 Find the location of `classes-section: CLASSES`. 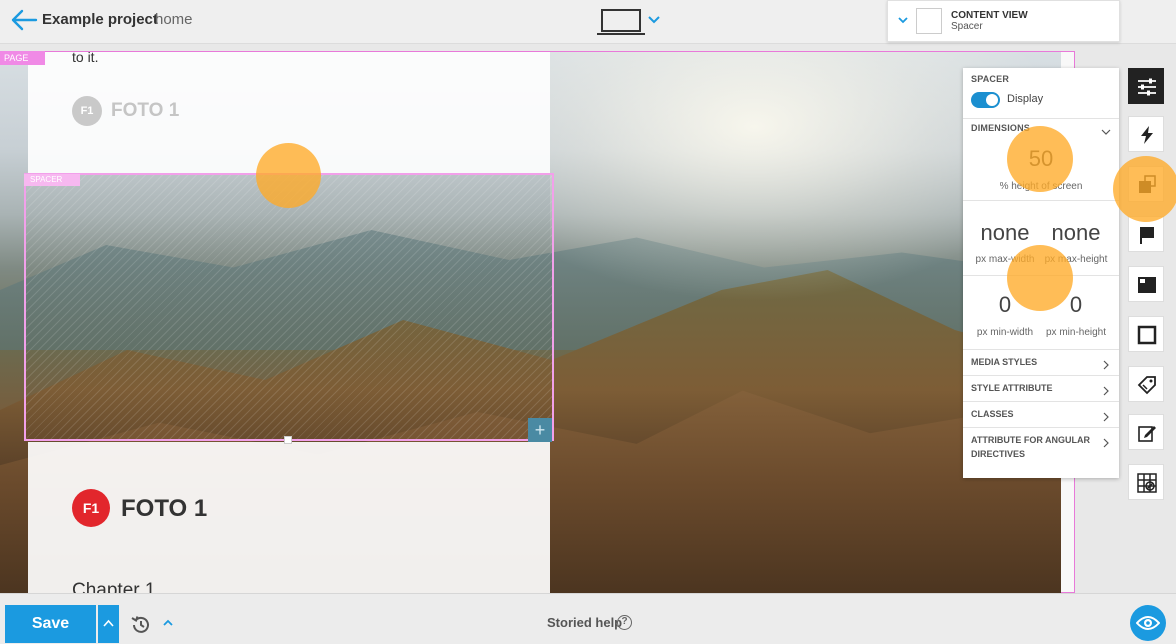

classes-section: CLASSES is located at coordinates (1035, 414).